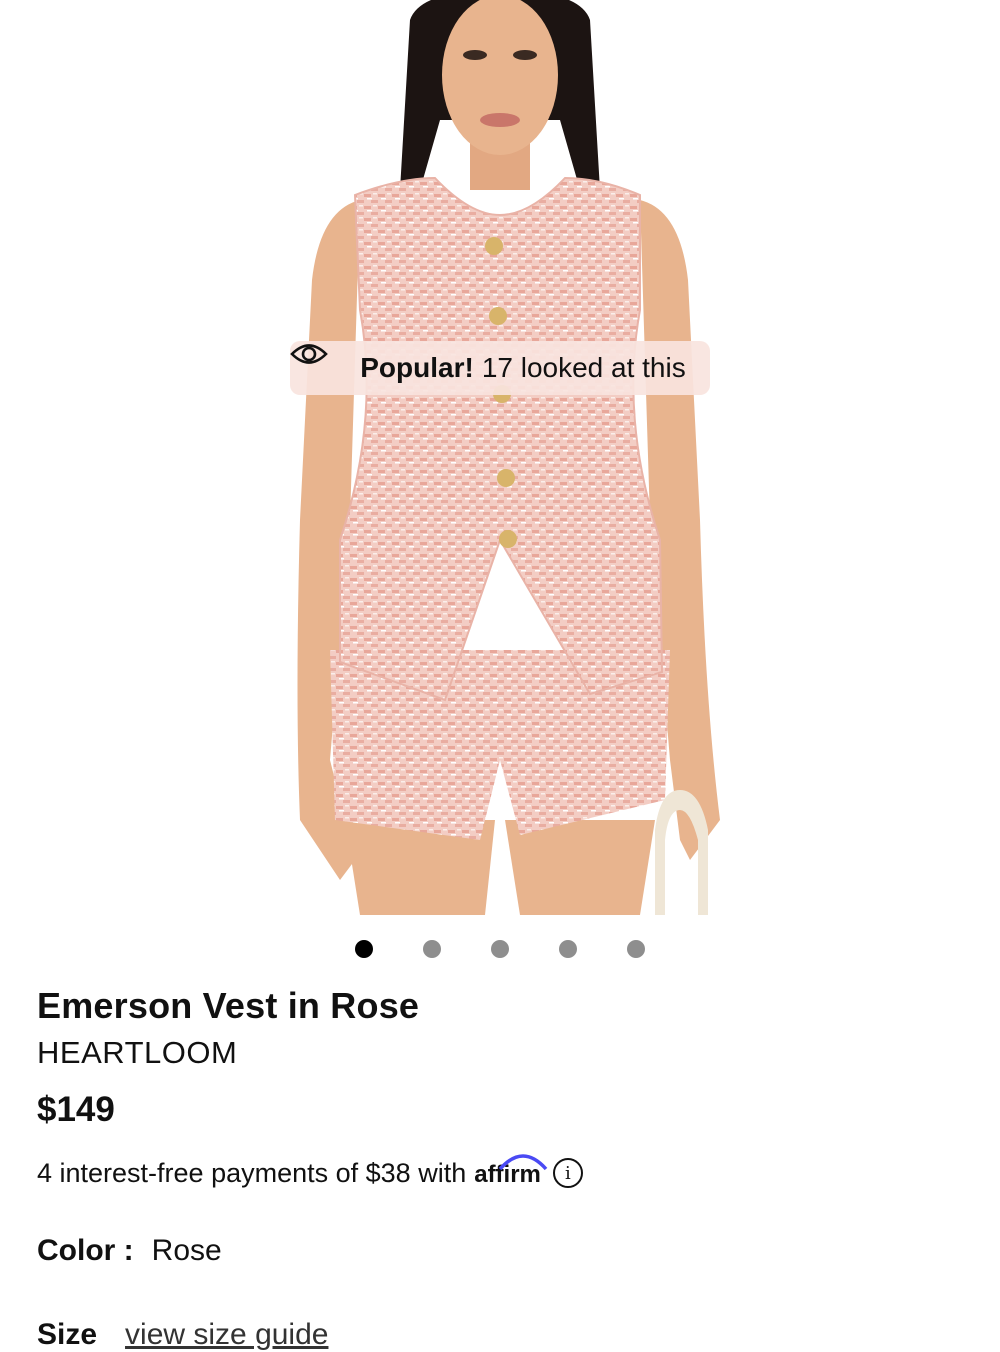 Image resolution: width=1000 pixels, height=1352 pixels. I want to click on carousel-dots, so click(500, 949).